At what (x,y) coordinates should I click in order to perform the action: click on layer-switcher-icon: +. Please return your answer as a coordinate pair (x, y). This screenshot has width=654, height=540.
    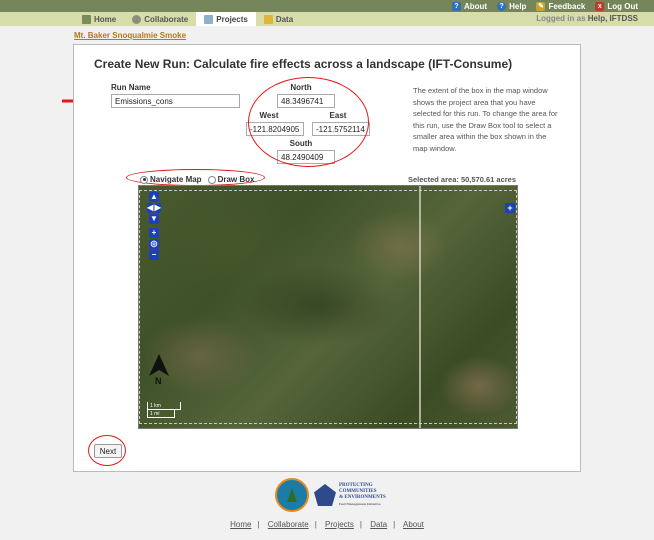
    Looking at the image, I should click on (510, 208).